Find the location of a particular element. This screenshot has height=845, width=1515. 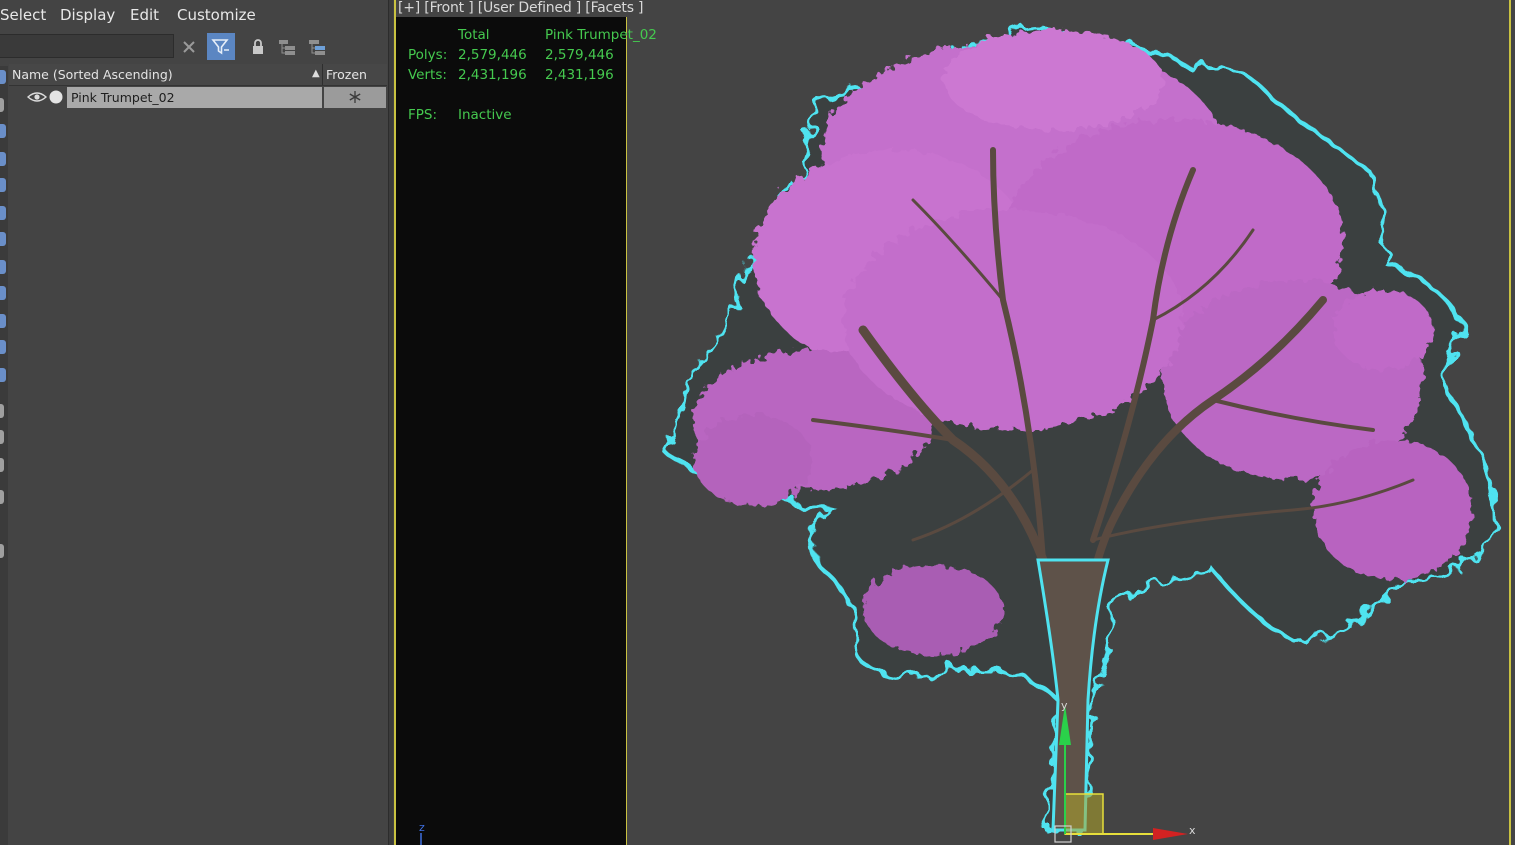

eye-icon is located at coordinates (37, 97).